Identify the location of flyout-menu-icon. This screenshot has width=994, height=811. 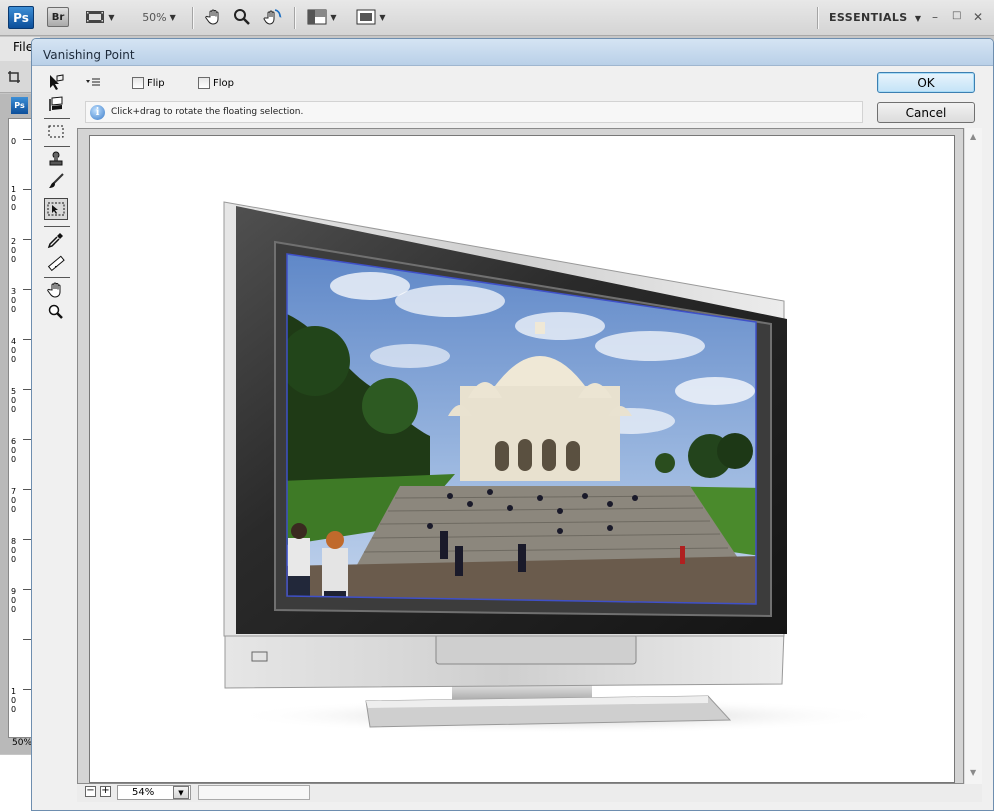
(93, 82).